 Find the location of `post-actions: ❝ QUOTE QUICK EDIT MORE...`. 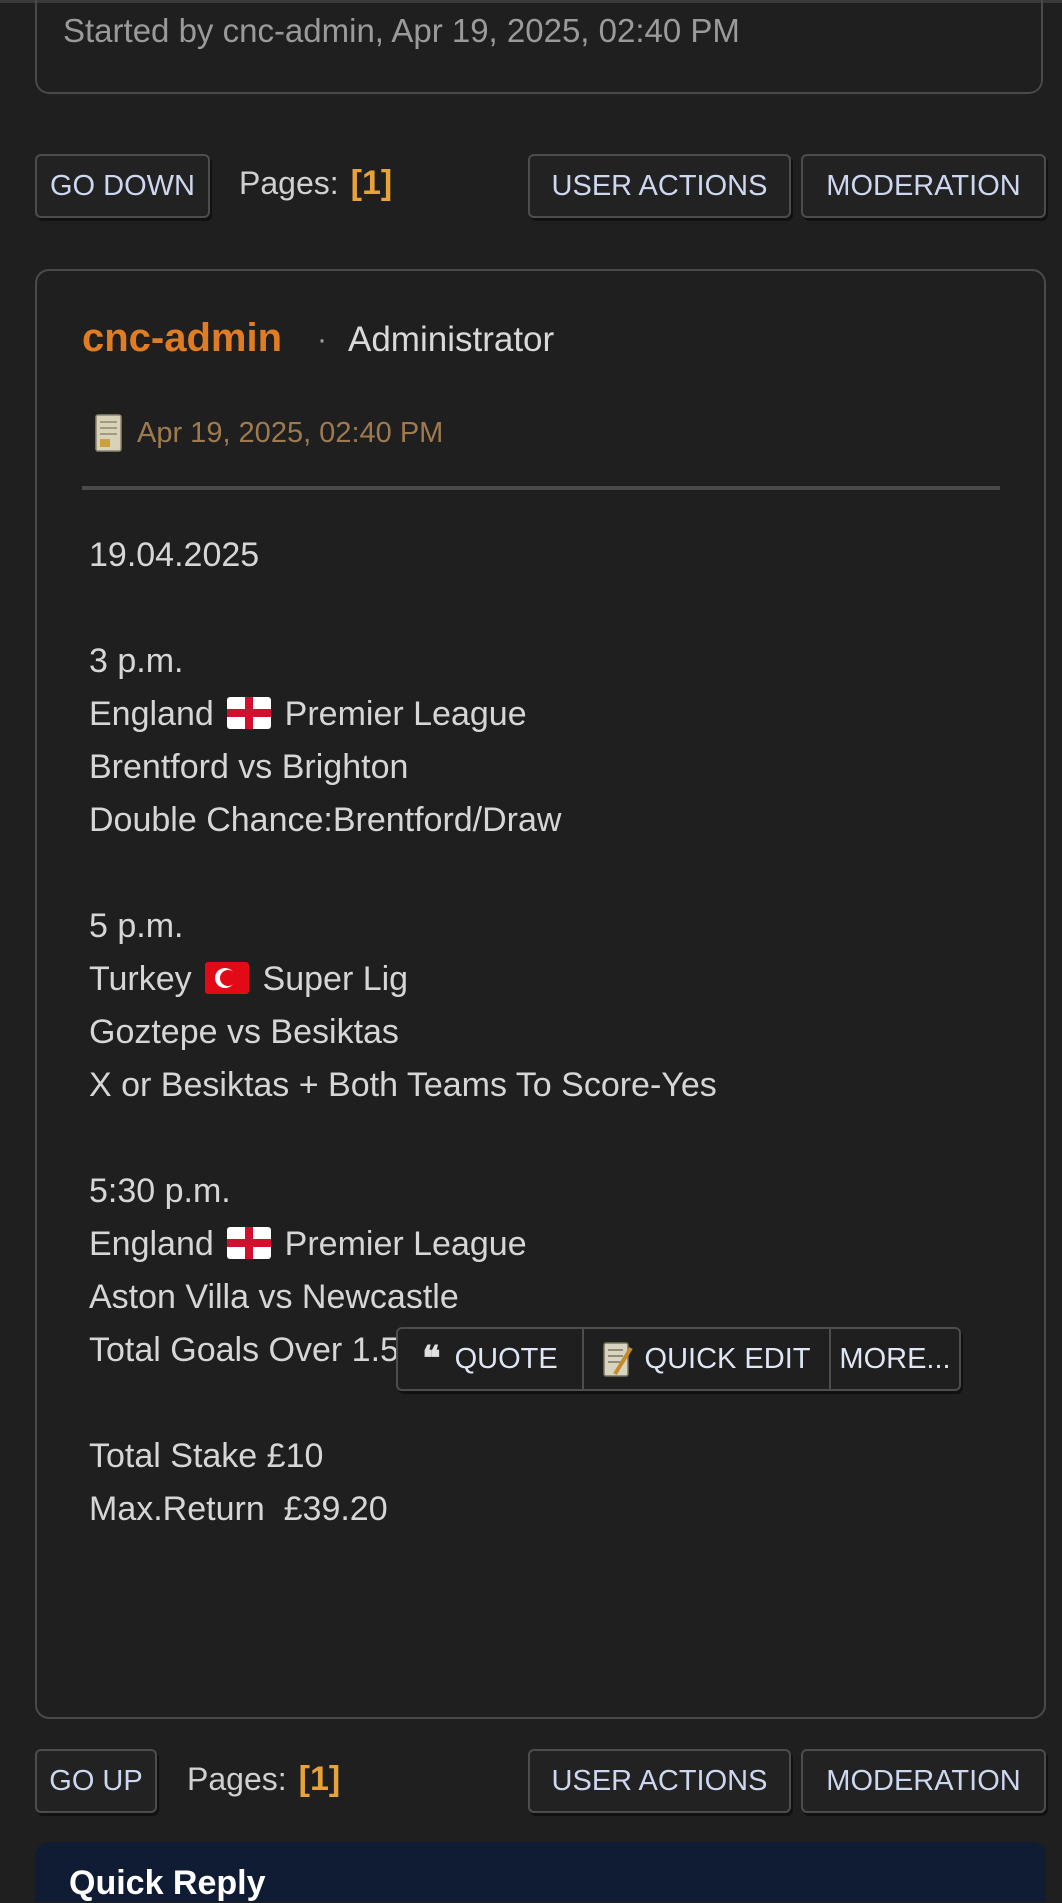

post-actions: ❝ QUOTE QUICK EDIT MORE... is located at coordinates (678, 1359).